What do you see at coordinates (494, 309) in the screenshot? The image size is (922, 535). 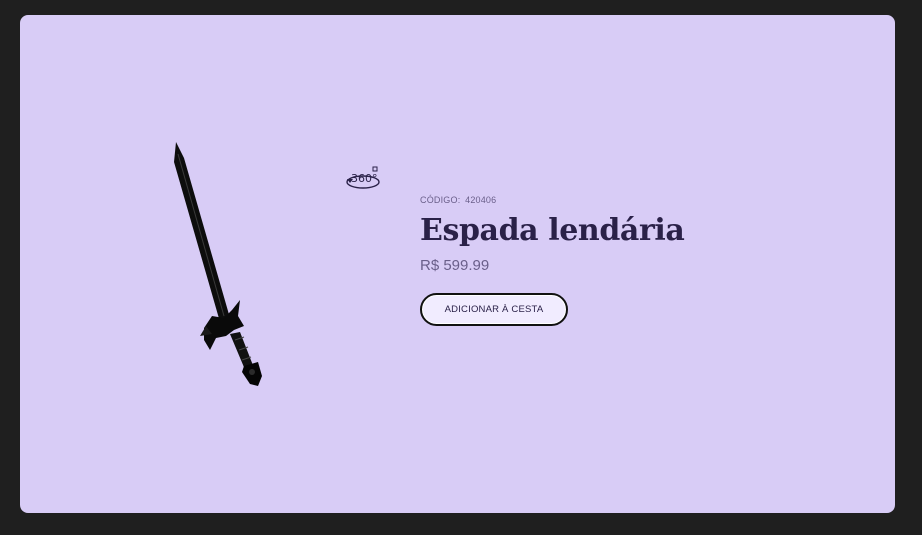 I see `add-to-cart-button: ADICIONAR À CESTA` at bounding box center [494, 309].